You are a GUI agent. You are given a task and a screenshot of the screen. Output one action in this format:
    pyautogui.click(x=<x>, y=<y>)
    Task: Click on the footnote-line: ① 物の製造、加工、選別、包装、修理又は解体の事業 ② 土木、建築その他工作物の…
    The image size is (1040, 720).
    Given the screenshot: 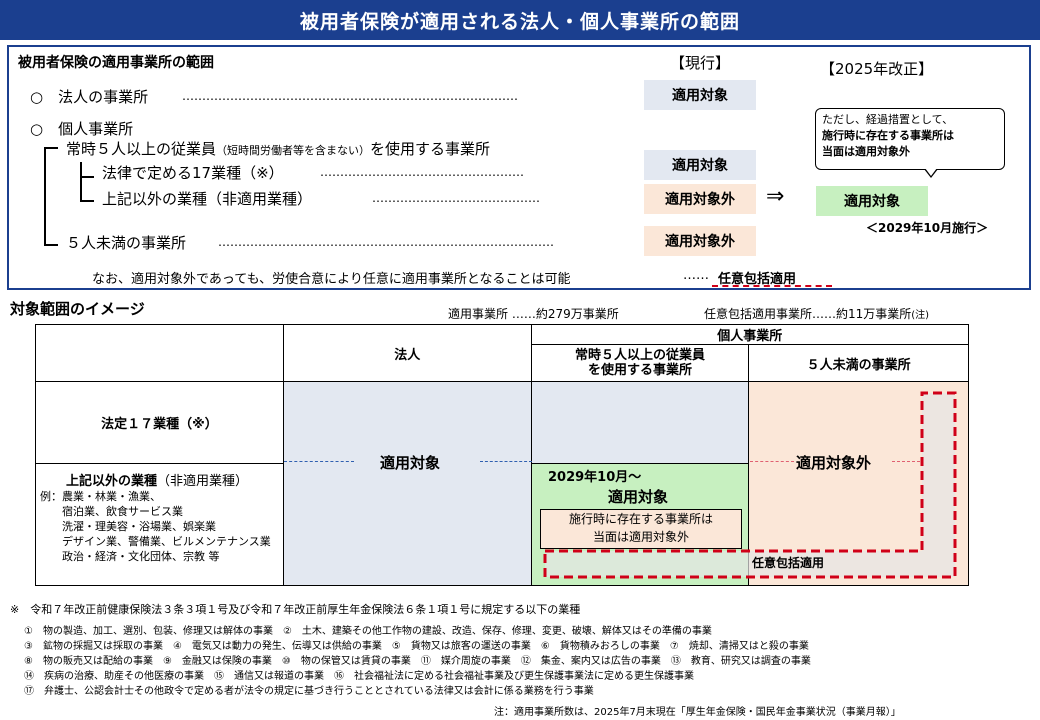 What is the action you would take?
    pyautogui.click(x=368, y=631)
    